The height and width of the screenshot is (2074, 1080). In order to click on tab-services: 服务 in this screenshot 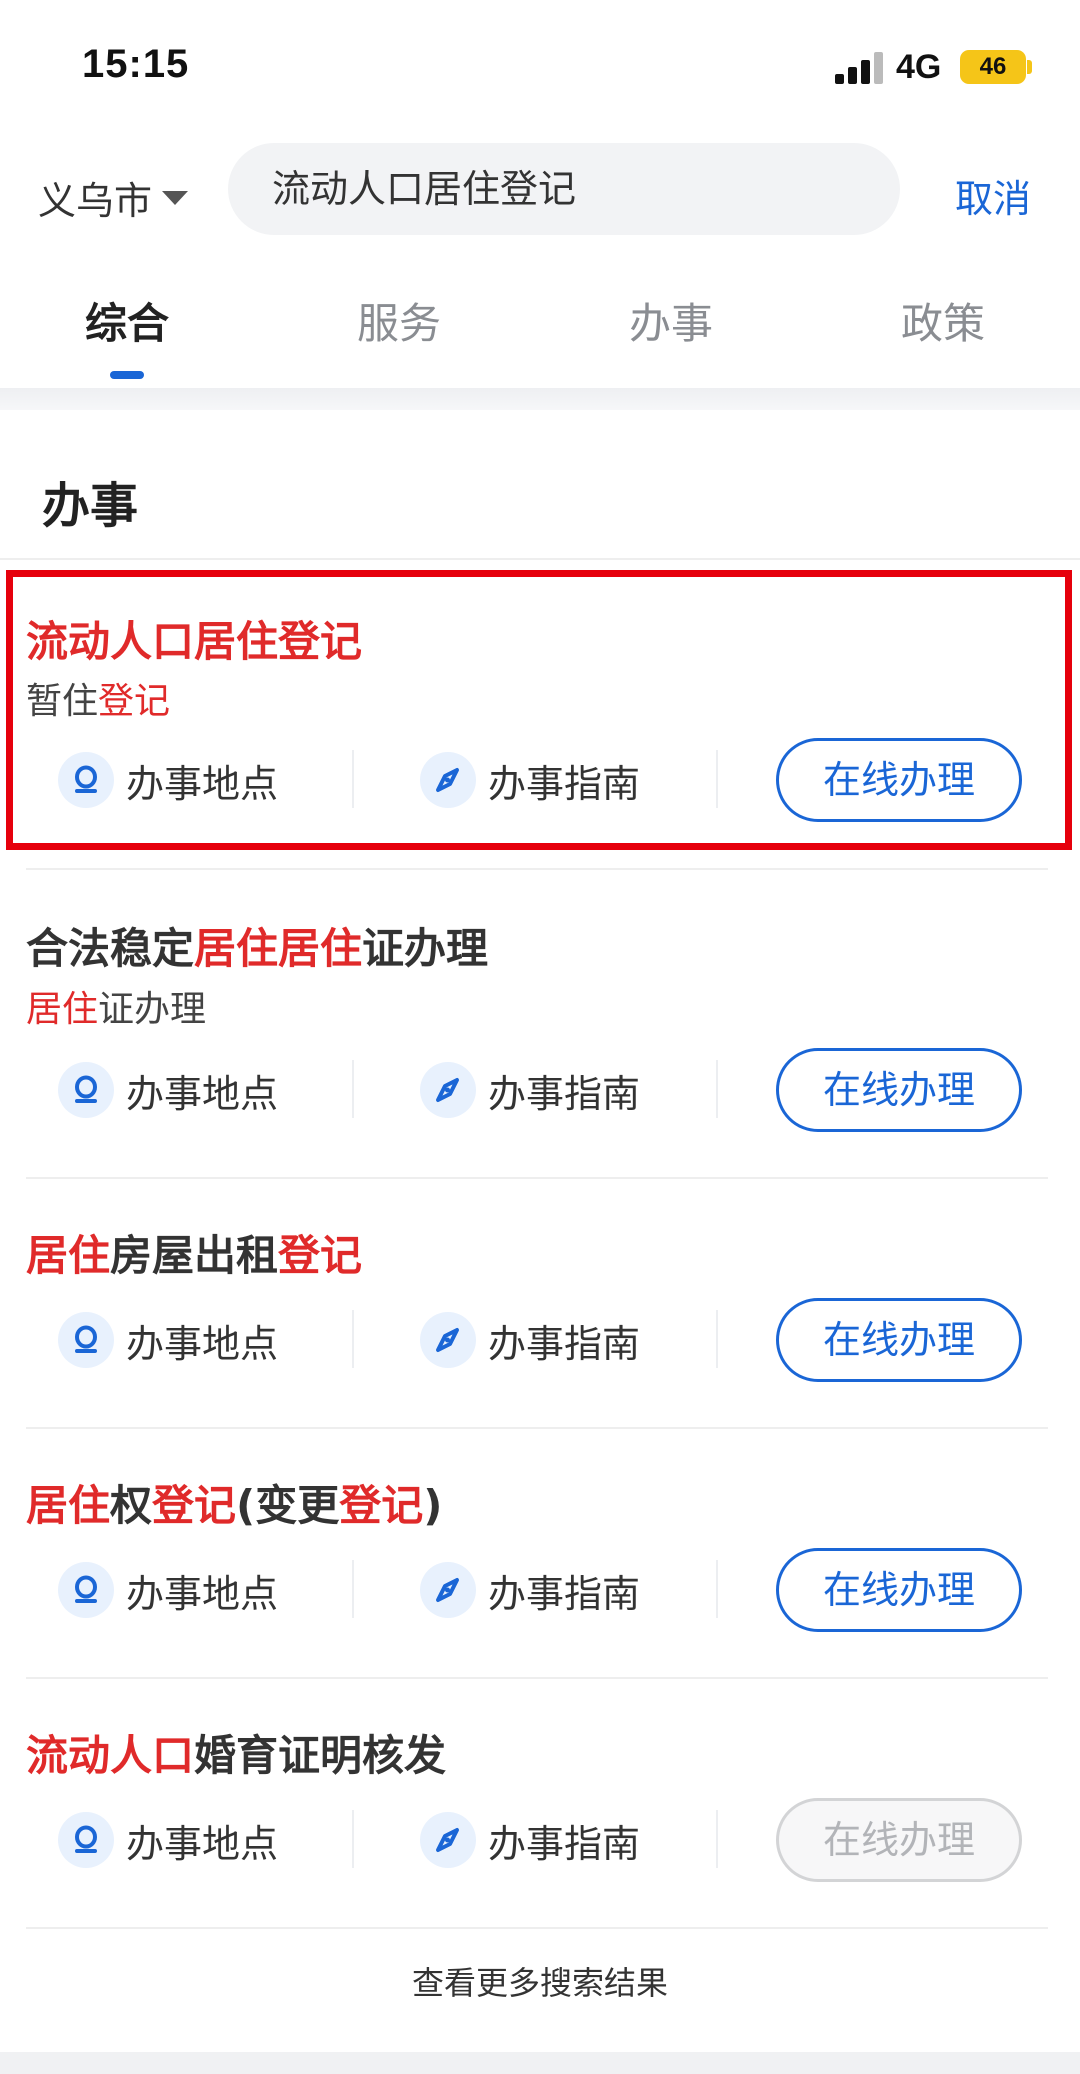, I will do `click(399, 320)`.